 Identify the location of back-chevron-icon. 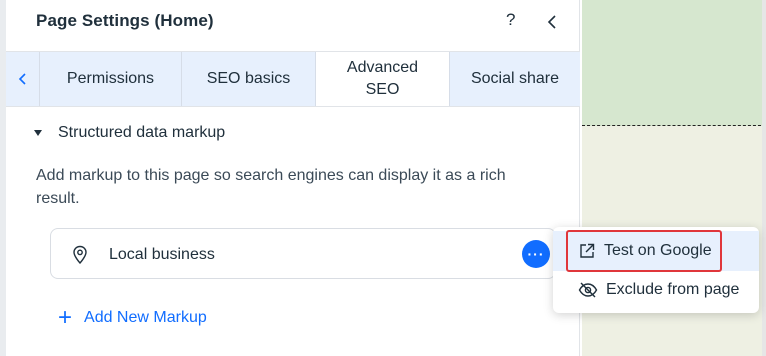
(552, 22).